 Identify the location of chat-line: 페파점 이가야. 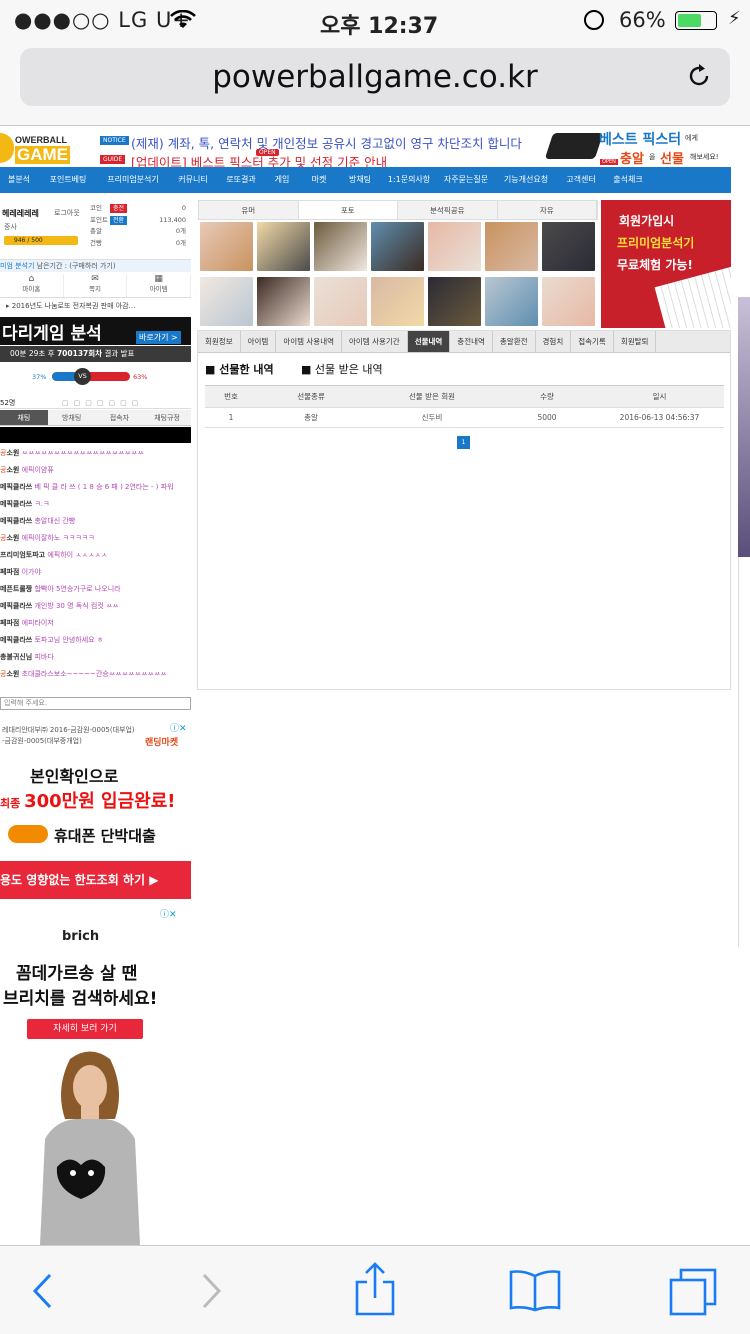
(95, 572).